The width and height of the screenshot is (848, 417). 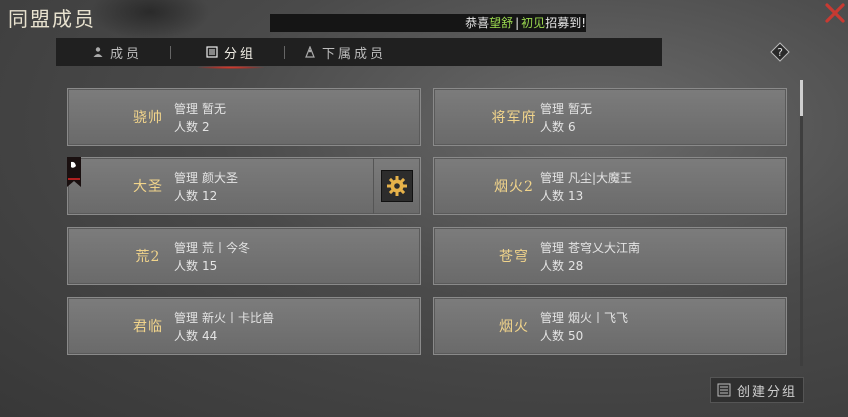 I want to click on question-icon: ?, so click(x=780, y=52).